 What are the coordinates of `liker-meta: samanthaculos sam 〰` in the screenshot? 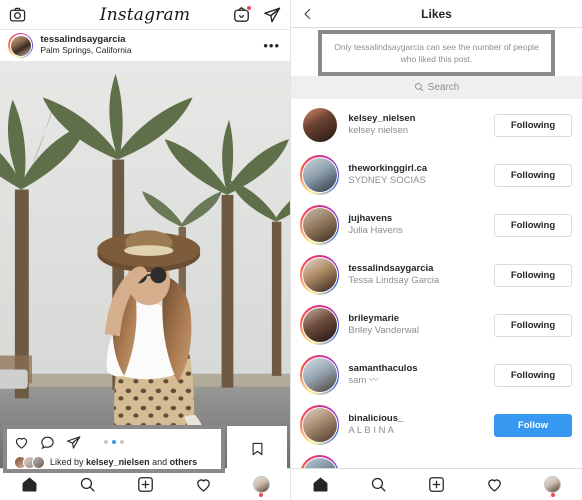 It's located at (421, 375).